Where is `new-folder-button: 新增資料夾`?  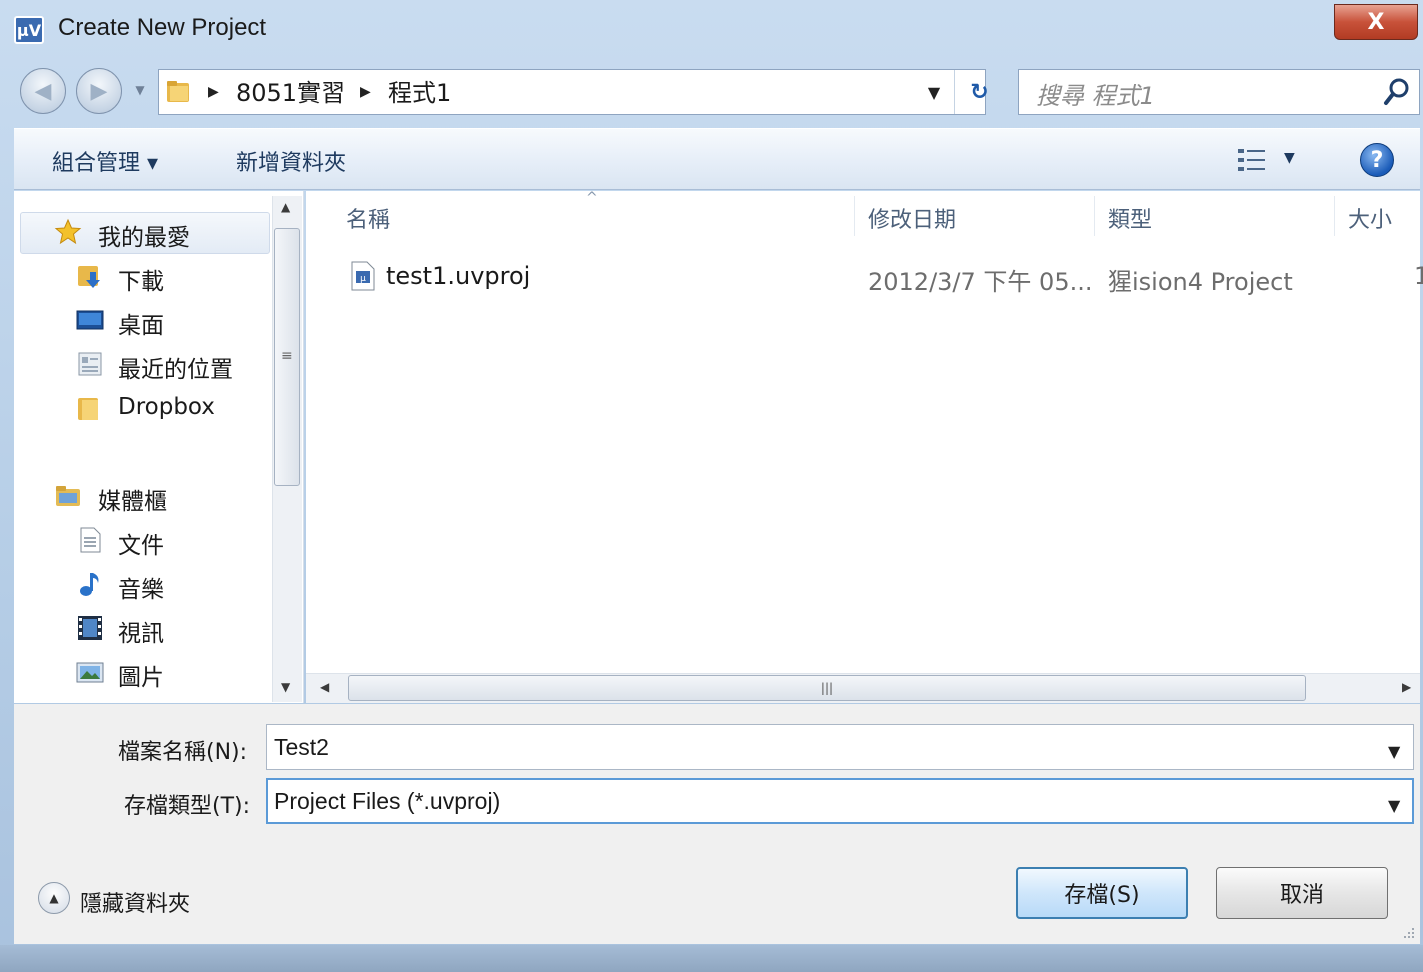
new-folder-button: 新增資料夾 is located at coordinates (291, 161).